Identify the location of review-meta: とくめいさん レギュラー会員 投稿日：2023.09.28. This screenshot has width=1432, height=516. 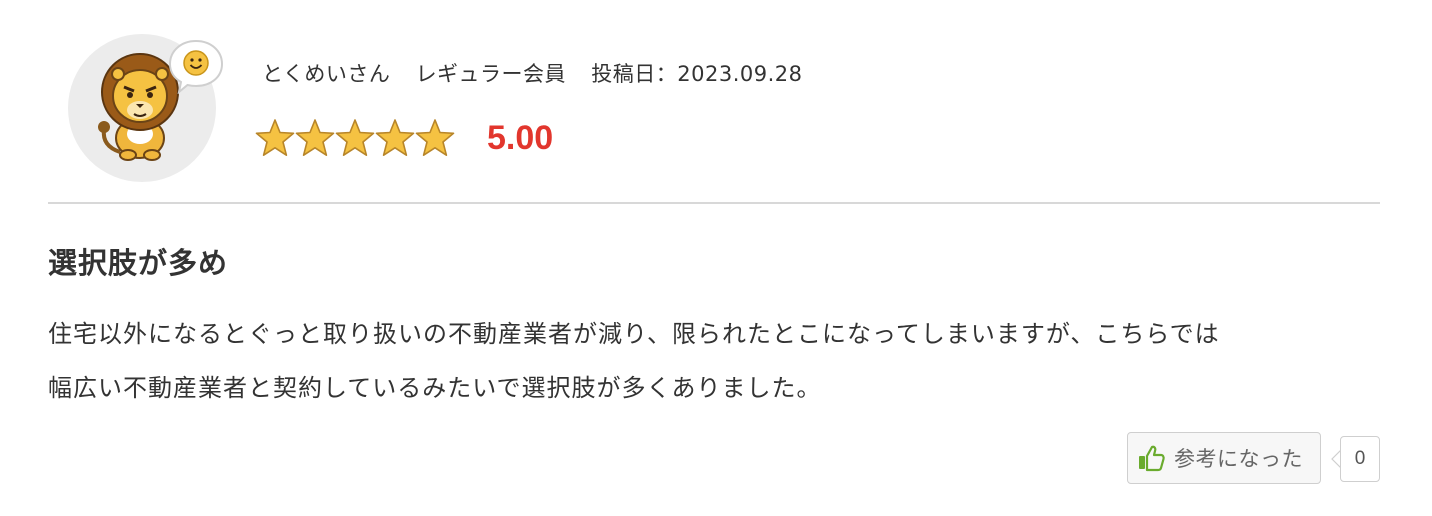
(532, 73).